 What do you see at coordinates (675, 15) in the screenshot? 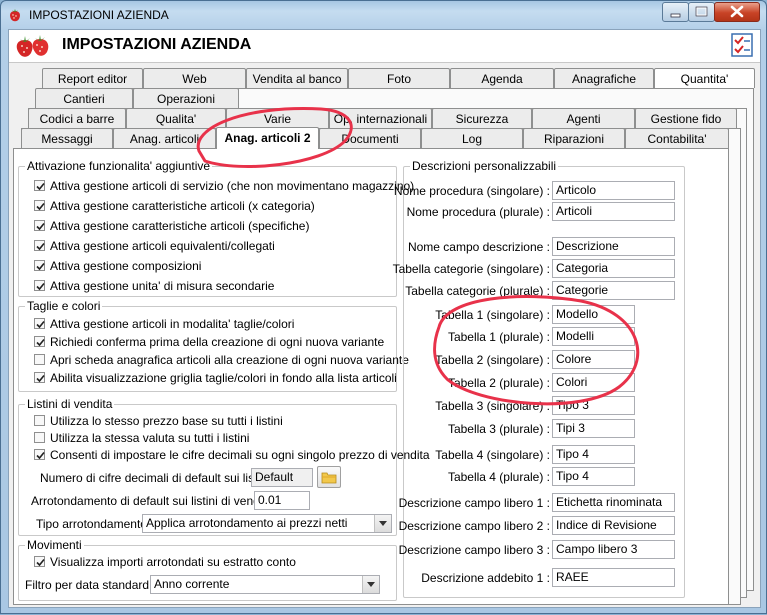
I see `minimize-icon` at bounding box center [675, 15].